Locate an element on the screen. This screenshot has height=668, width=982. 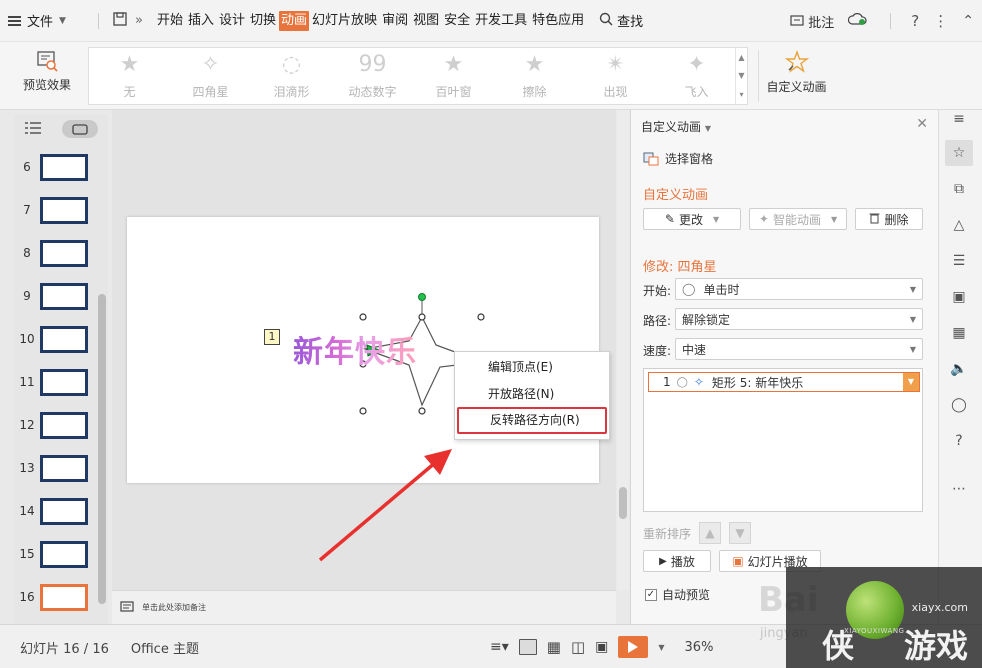
style-side-icon: △ is located at coordinates (959, 225).